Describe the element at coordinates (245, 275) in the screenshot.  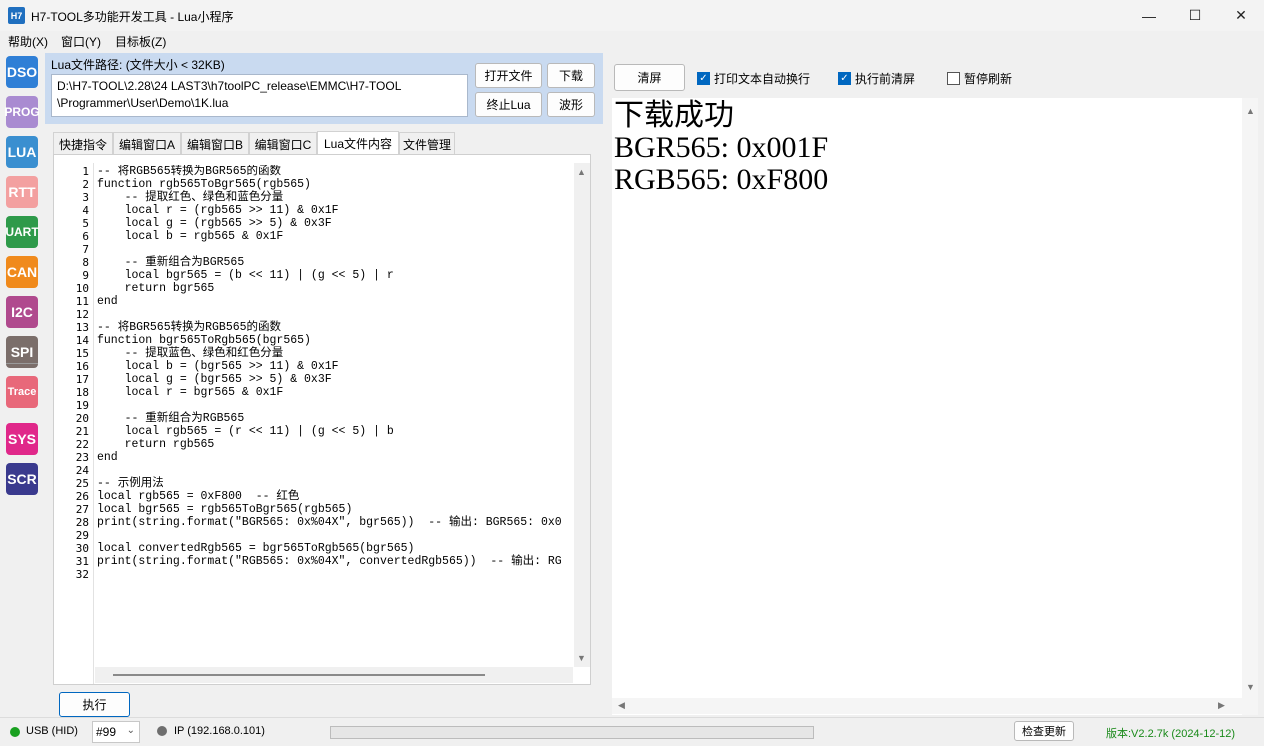
I see `code-line: local bgr565 = (b << 11) | (g << 5) | r` at that location.